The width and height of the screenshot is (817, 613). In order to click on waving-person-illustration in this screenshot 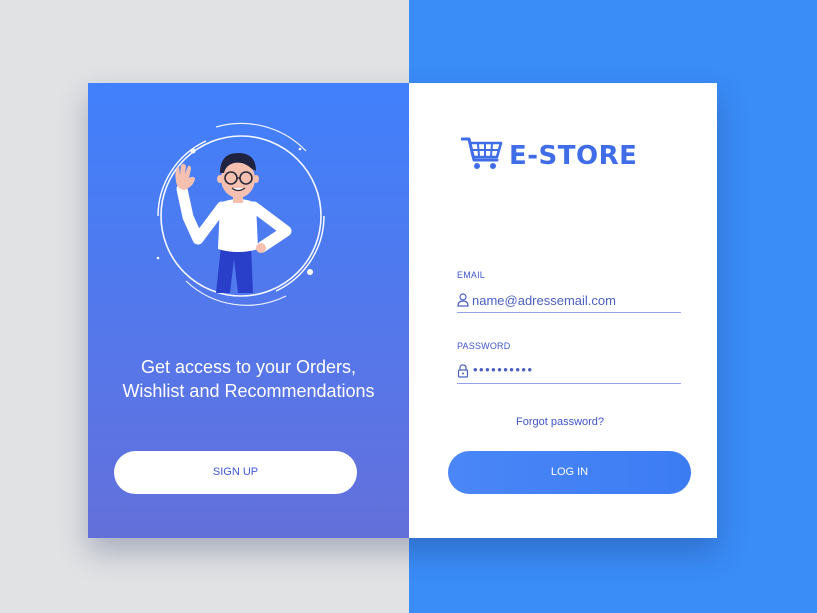, I will do `click(240, 214)`.